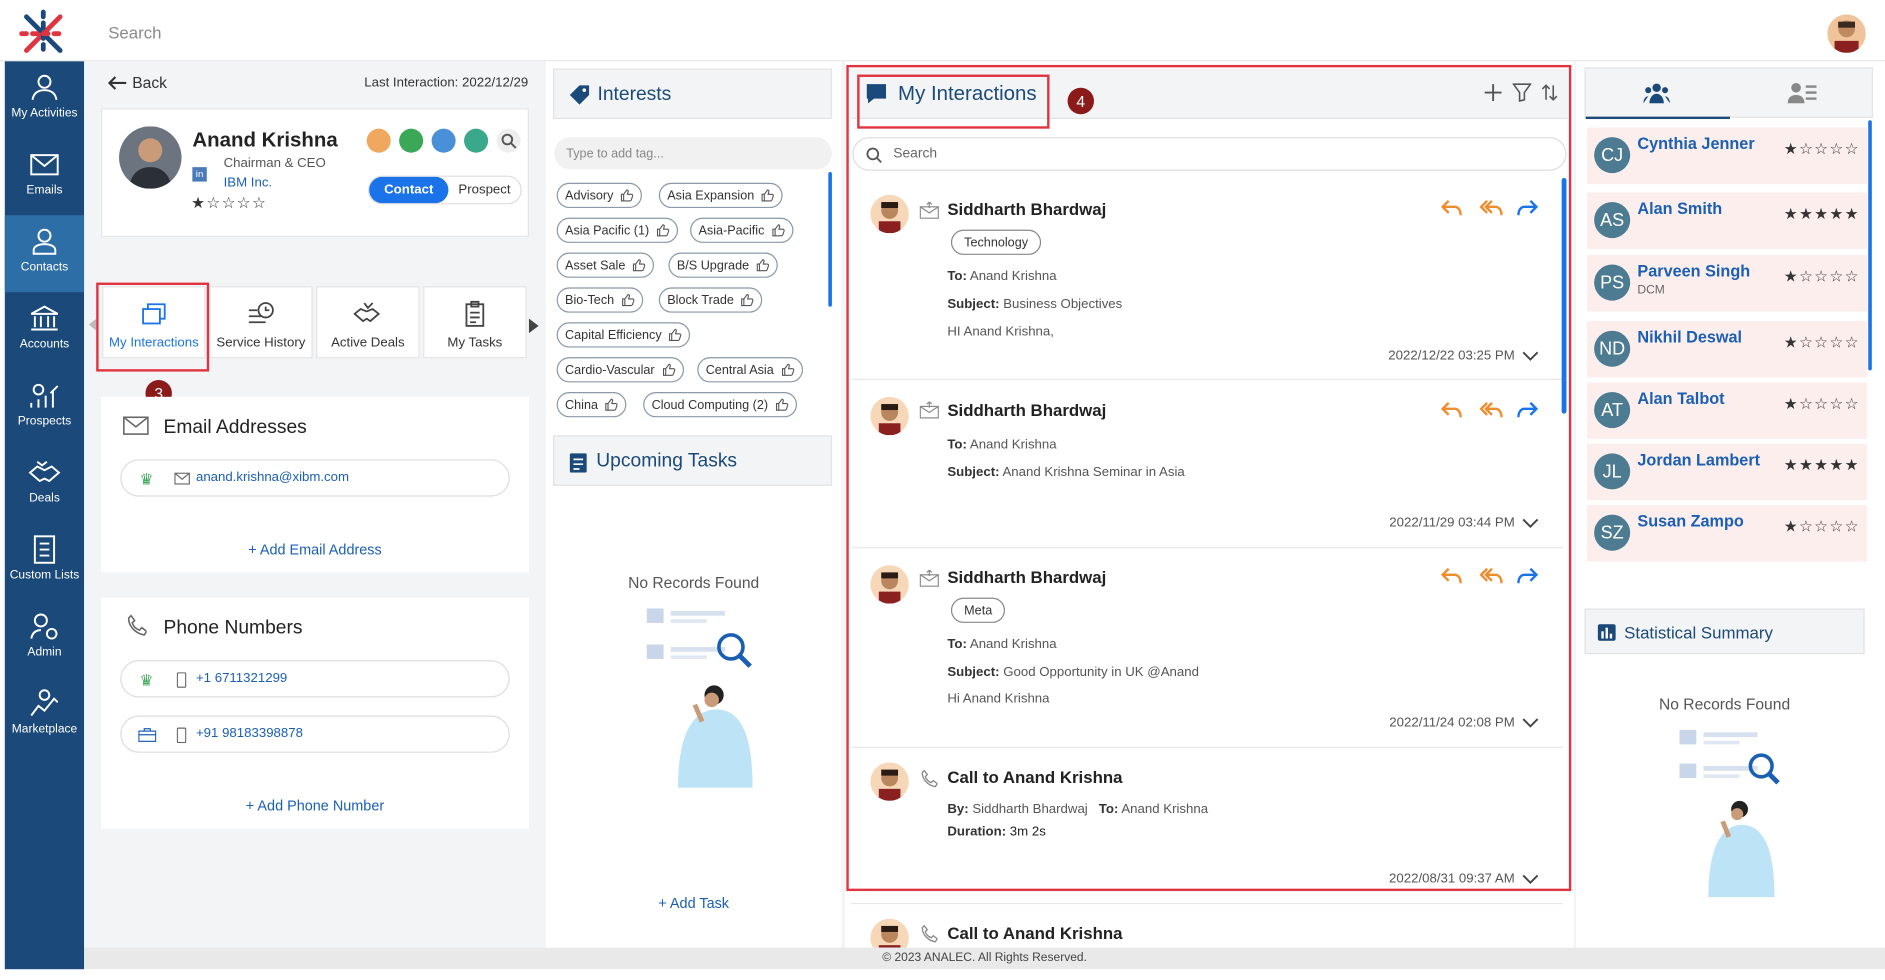  Describe the element at coordinates (623, 335) in the screenshot. I see `interest-tag: Capital Efficiency` at that location.